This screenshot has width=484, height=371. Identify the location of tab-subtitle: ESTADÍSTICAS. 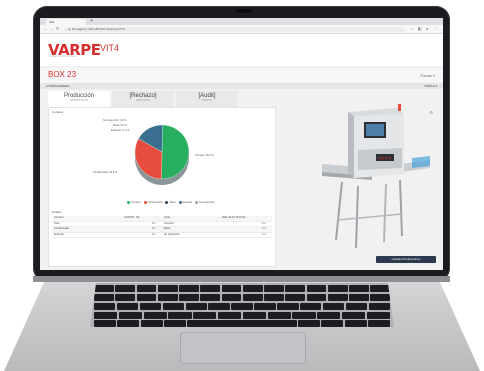
(79, 100).